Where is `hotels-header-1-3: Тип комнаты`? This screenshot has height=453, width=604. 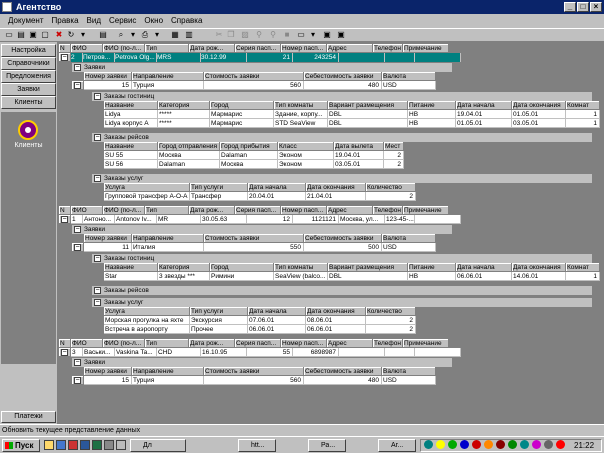 hotels-header-1-3: Тип комнаты is located at coordinates (301, 105).